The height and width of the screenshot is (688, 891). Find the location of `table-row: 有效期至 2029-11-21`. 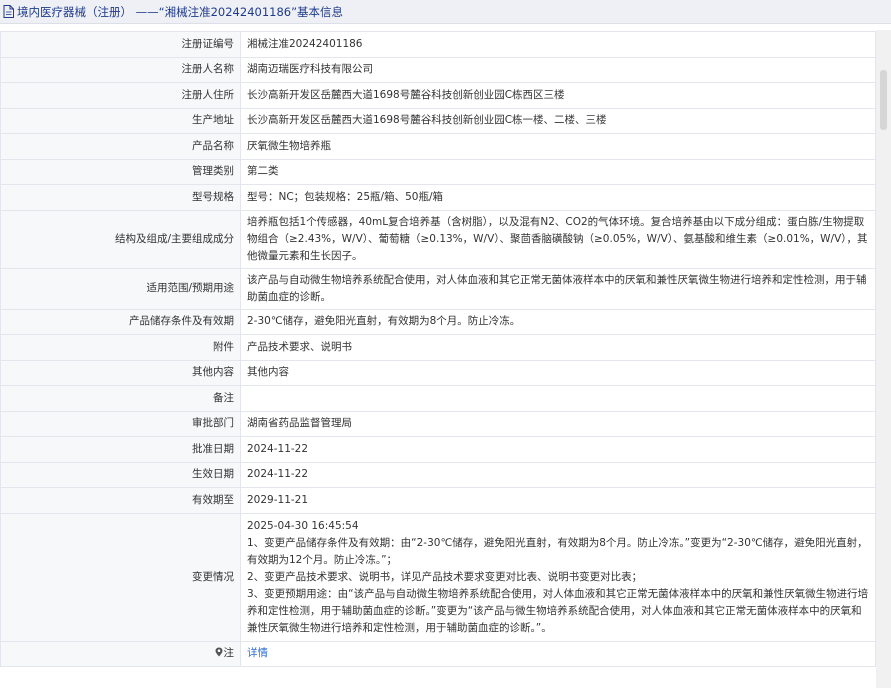

table-row: 有效期至 2029-11-21 is located at coordinates (438, 500).